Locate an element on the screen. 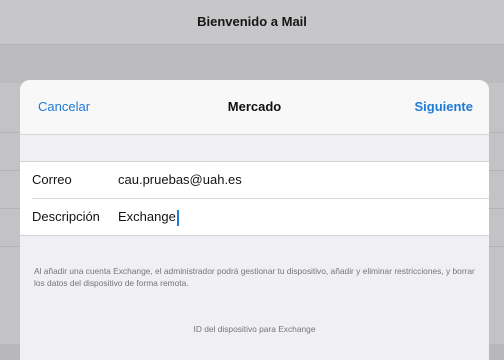 The width and height of the screenshot is (504, 360). description-value: Exchange is located at coordinates (147, 216).